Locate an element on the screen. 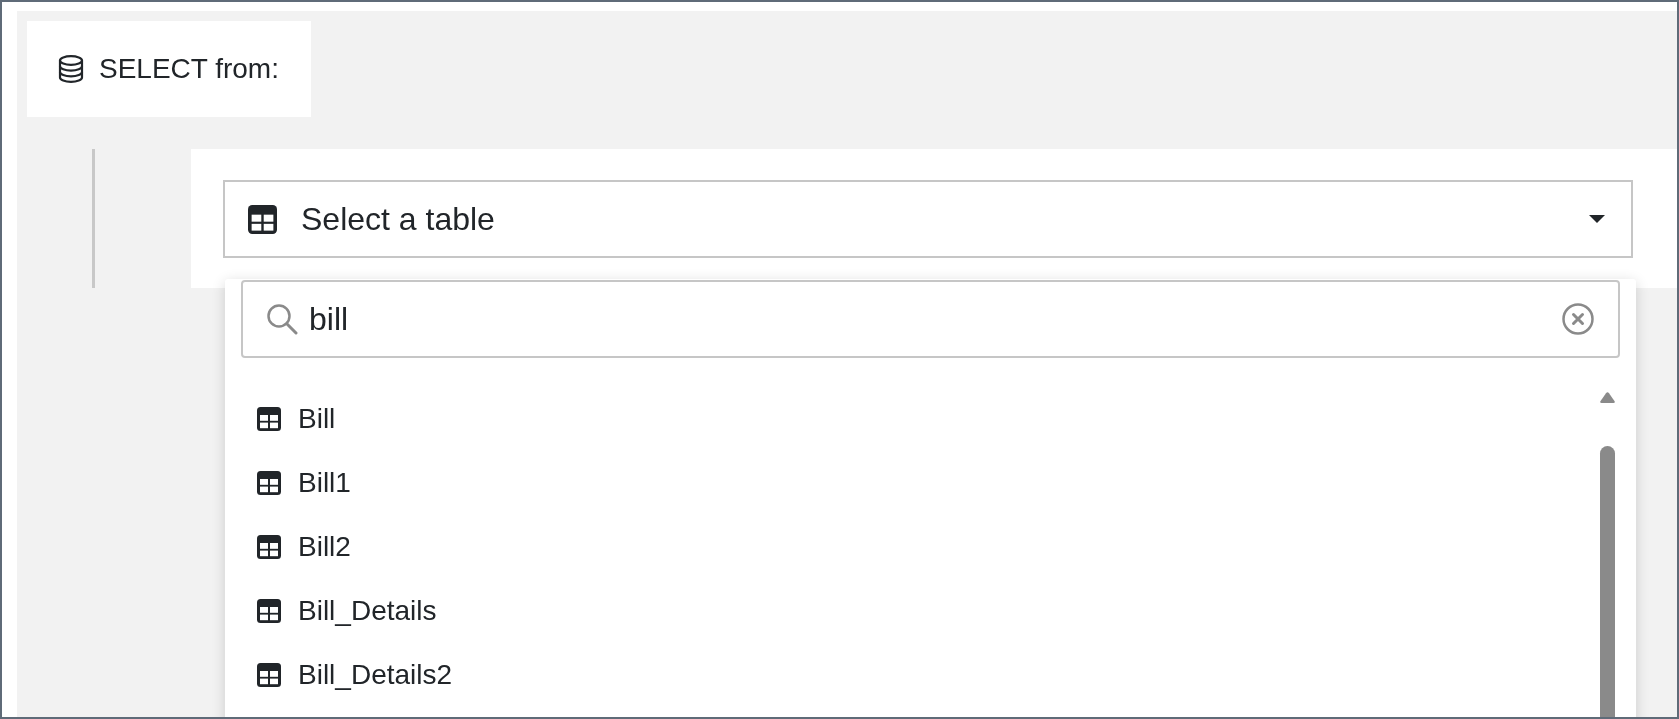  search-icon is located at coordinates (282, 319).